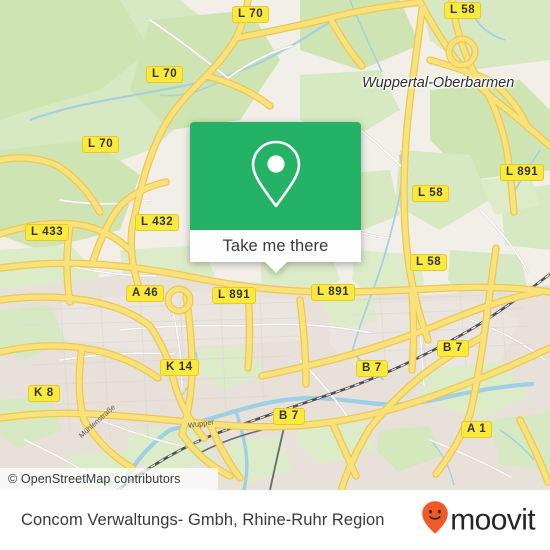 The height and width of the screenshot is (550, 550). I want to click on road-shield-l891-mid: L 891, so click(234, 295).